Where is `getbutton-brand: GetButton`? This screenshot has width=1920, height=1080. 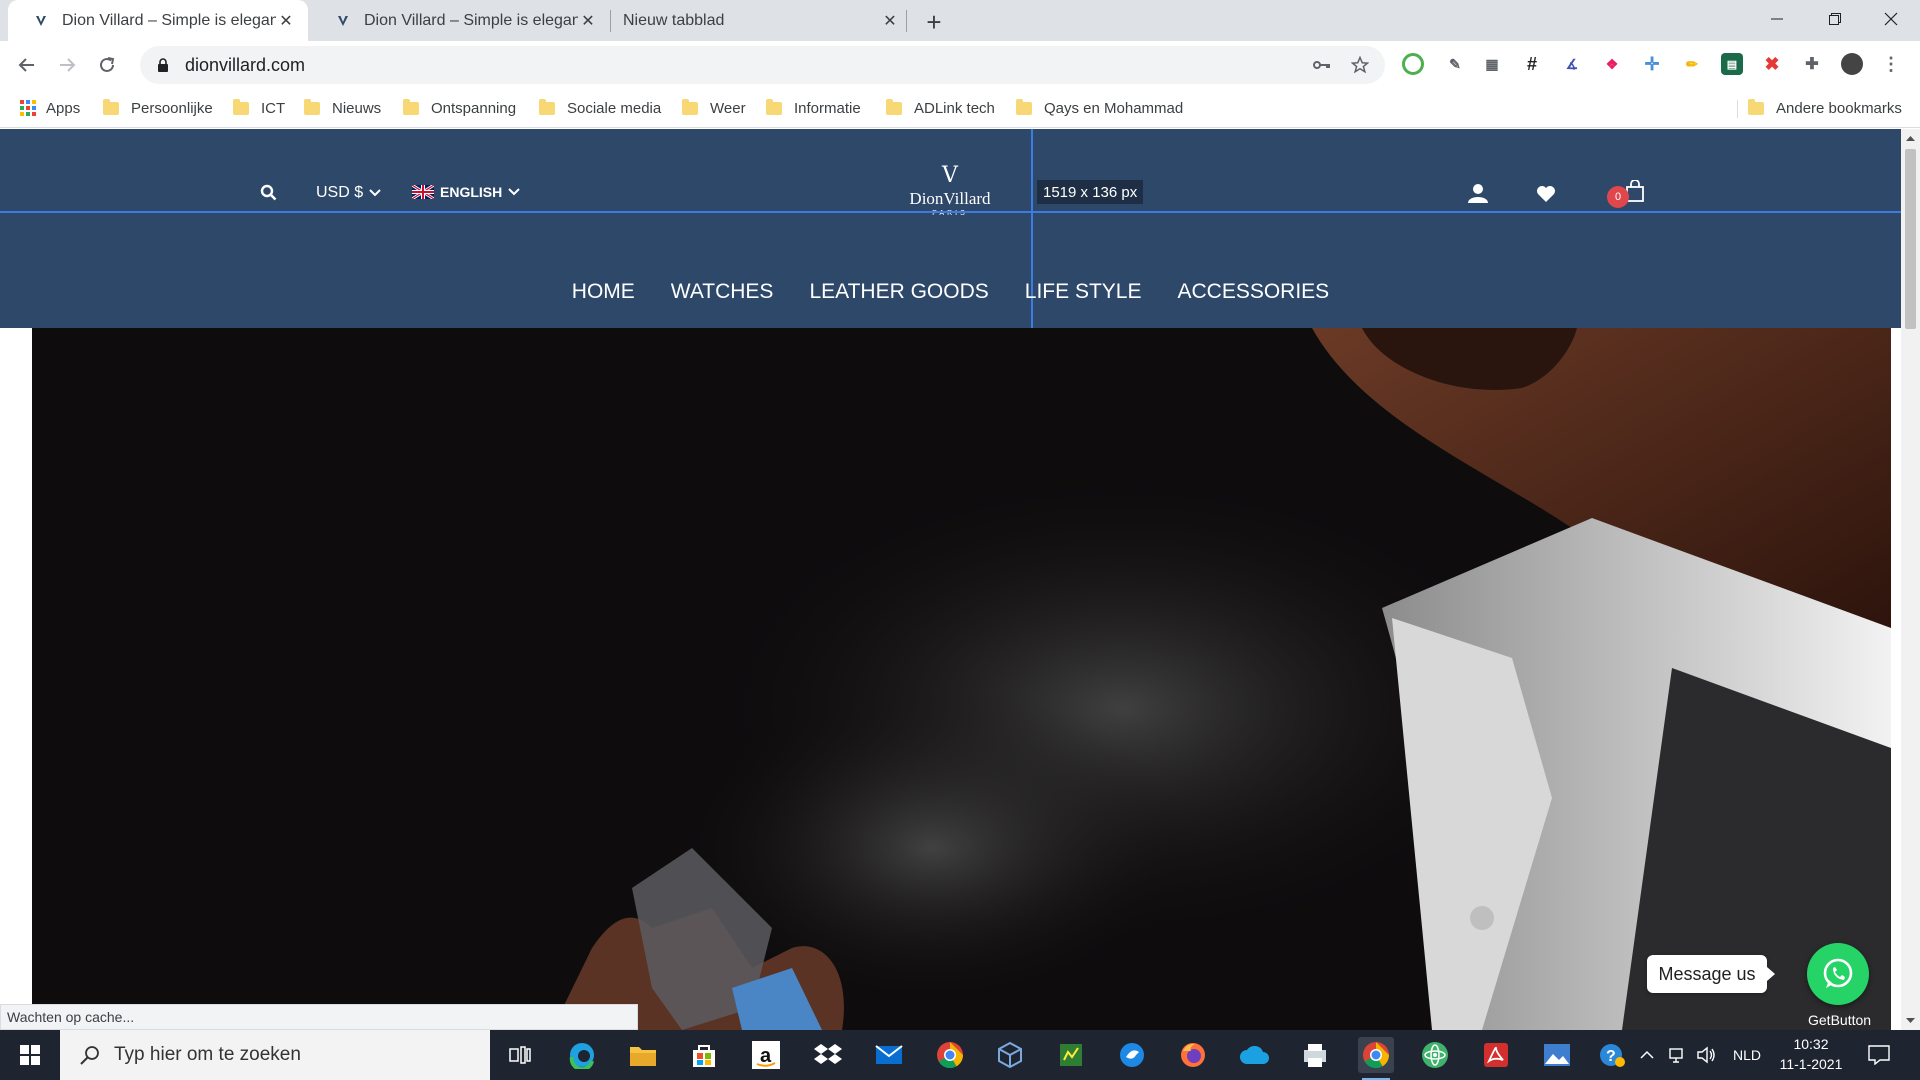 getbutton-brand: GetButton is located at coordinates (1839, 1020).